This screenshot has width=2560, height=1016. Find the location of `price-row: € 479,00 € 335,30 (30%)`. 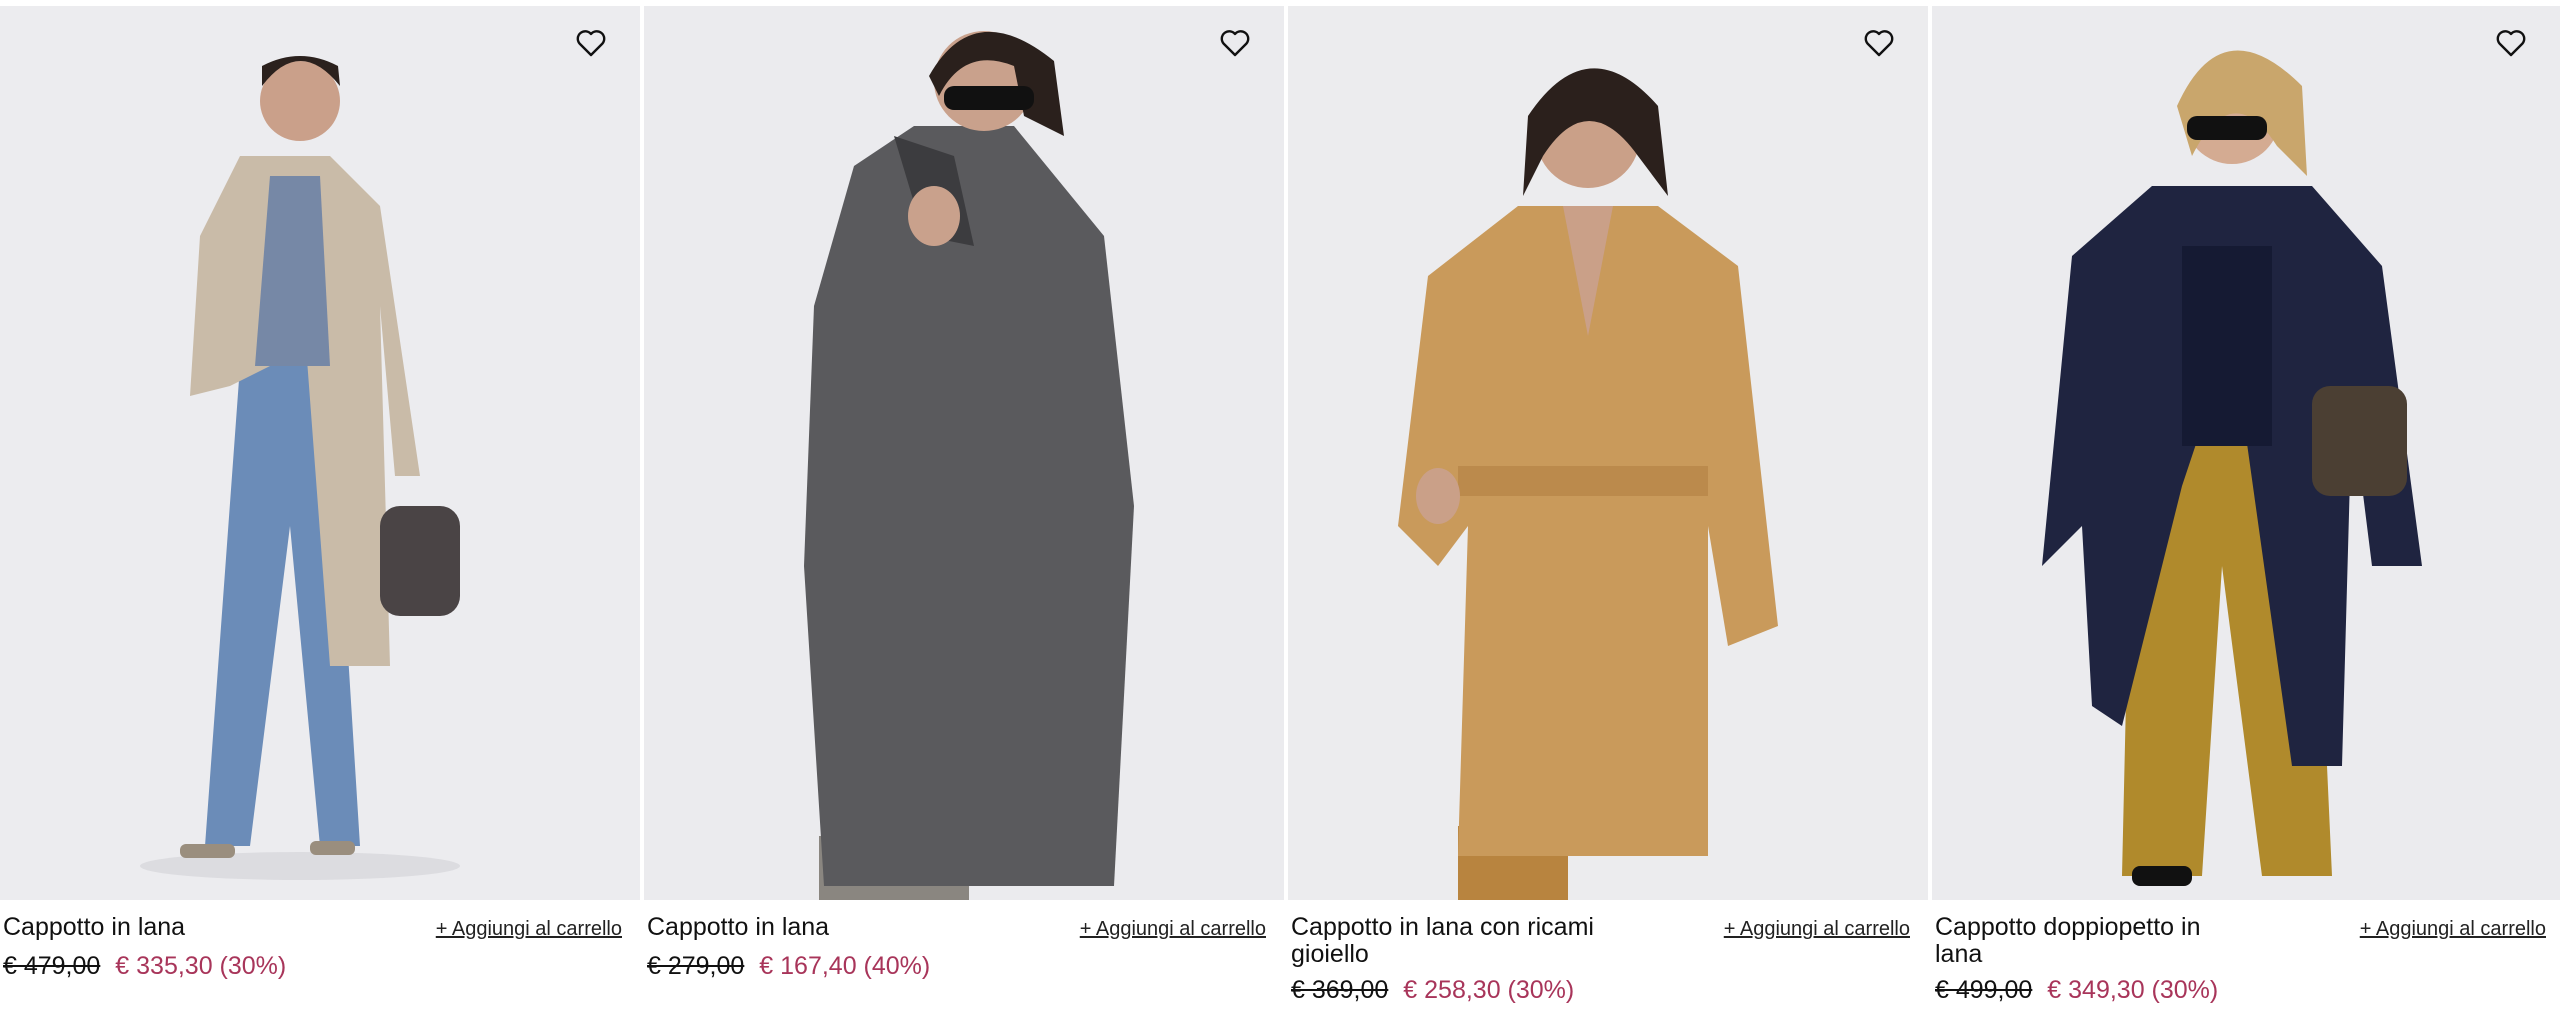

price-row: € 479,00 € 335,30 (30%) is located at coordinates (144, 966).